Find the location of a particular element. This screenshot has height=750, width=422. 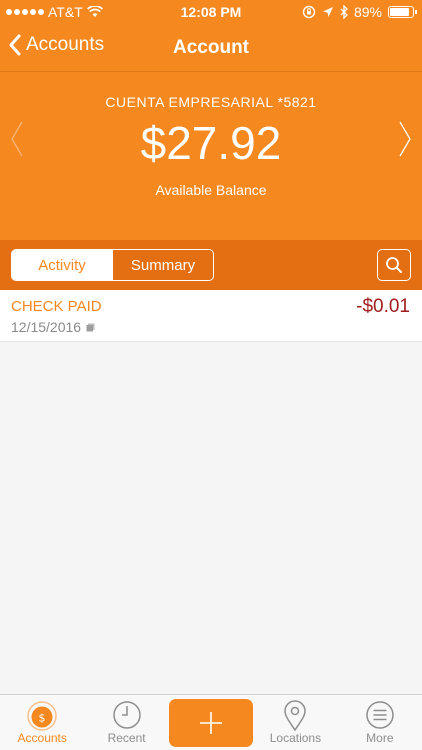

tab-accounts-label: Accounts is located at coordinates (42, 738).